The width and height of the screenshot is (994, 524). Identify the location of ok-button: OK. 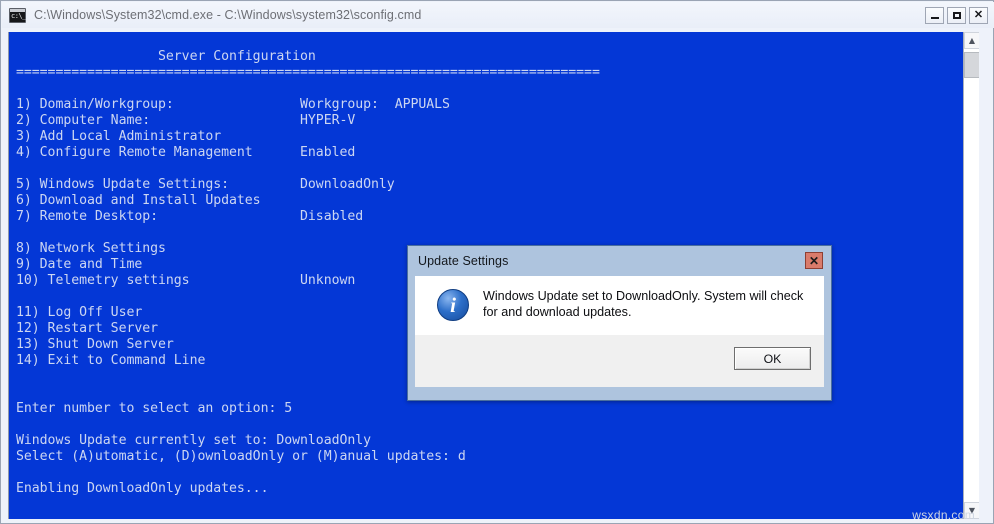
(772, 358).